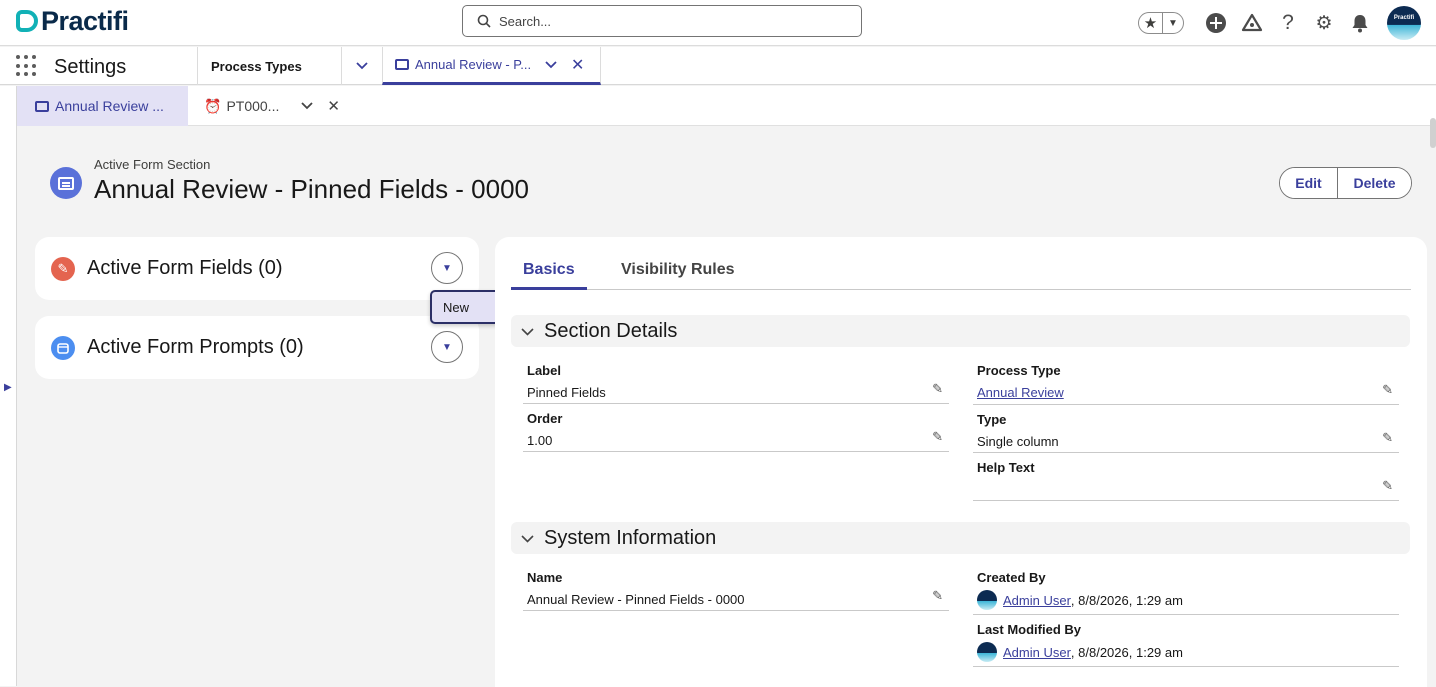 The width and height of the screenshot is (1436, 687). Describe the element at coordinates (312, 189) in the screenshot. I see `page-title: Annual Review - Pinned Fields - 0000` at that location.